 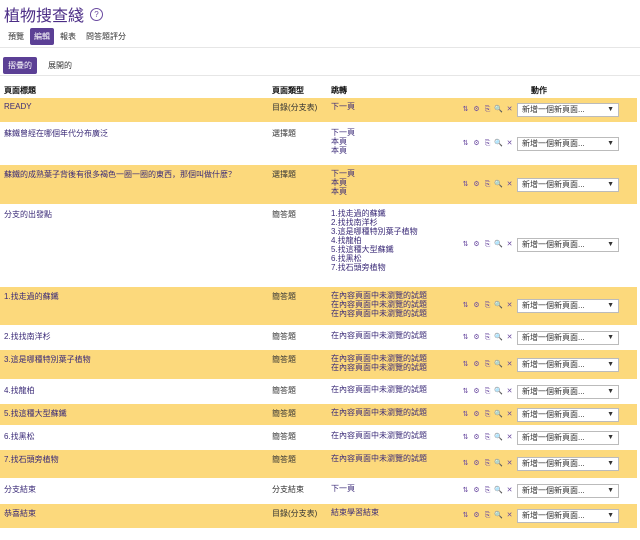 What do you see at coordinates (20, 65) in the screenshot?
I see `subtab-0: 摺疊的` at bounding box center [20, 65].